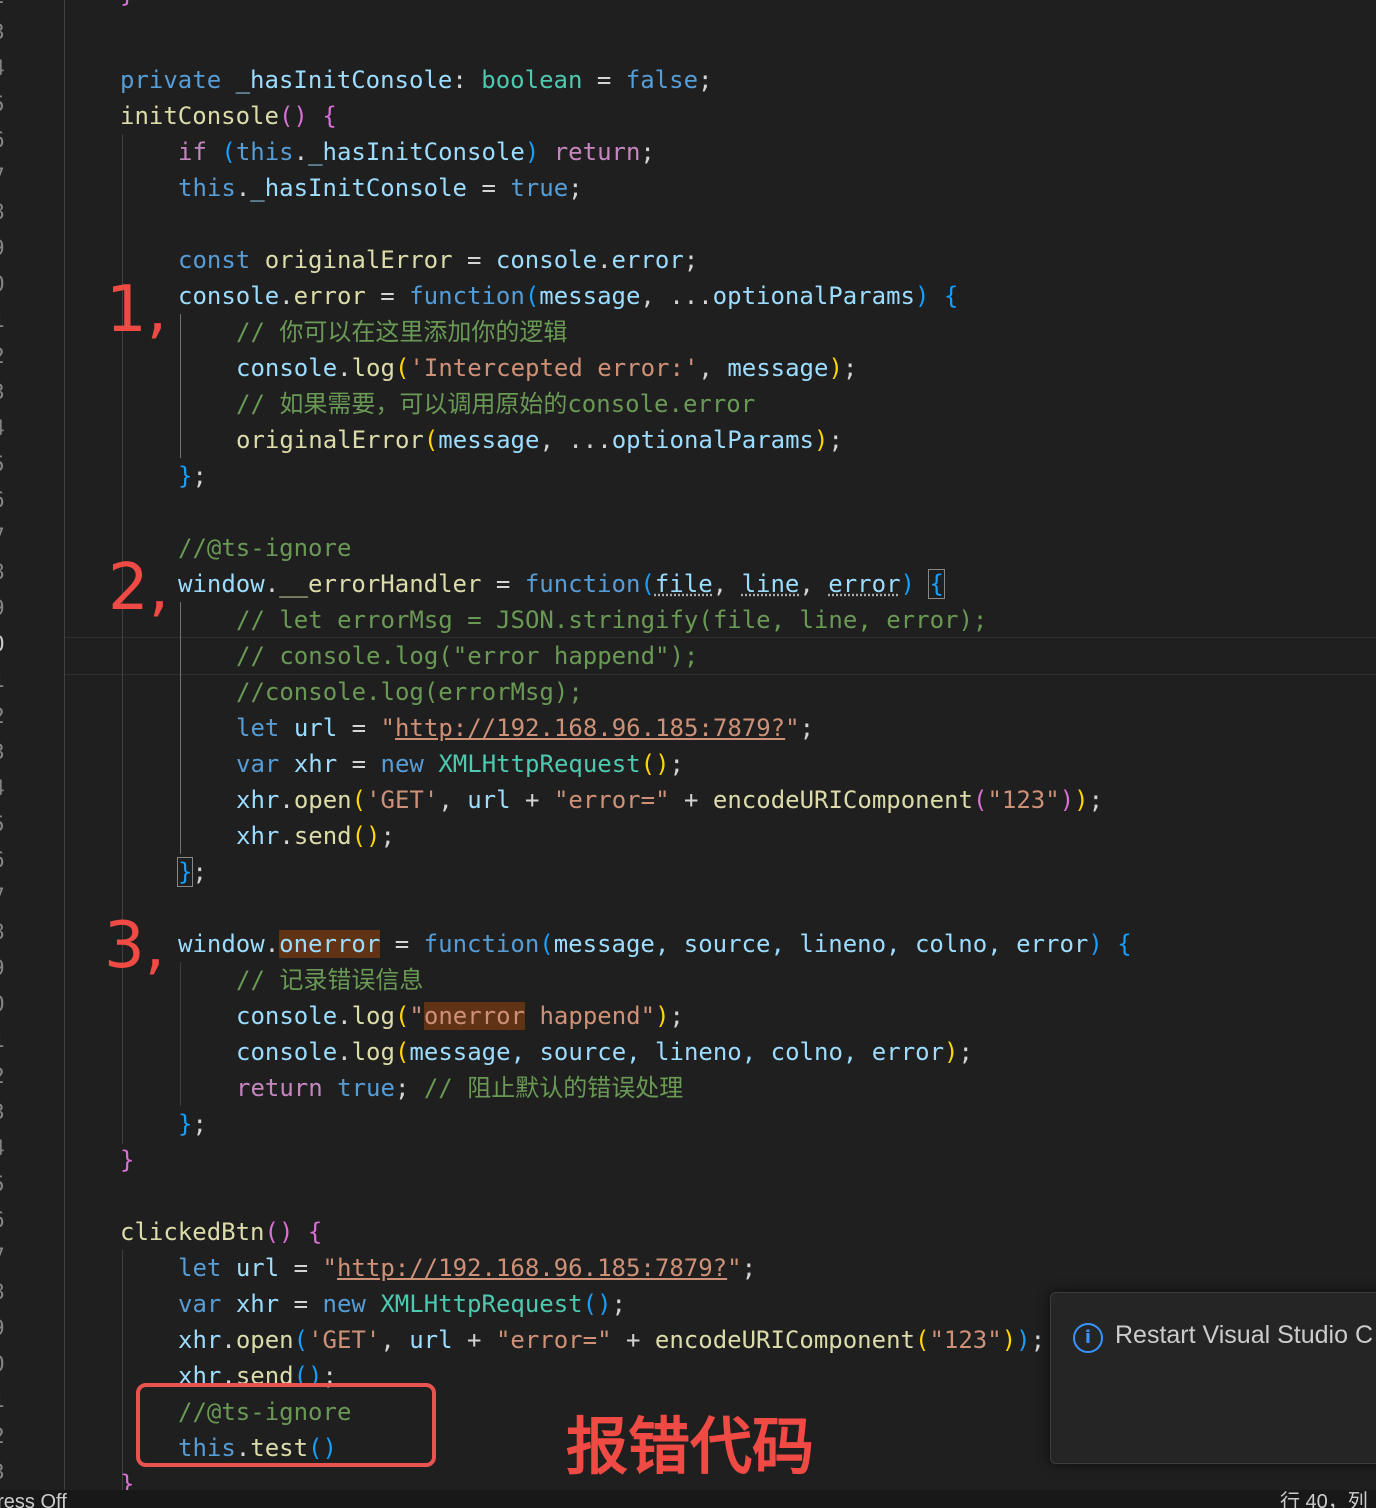  What do you see at coordinates (460, 1016) in the screenshot?
I see `code-line: console.log("onerror happend");` at bounding box center [460, 1016].